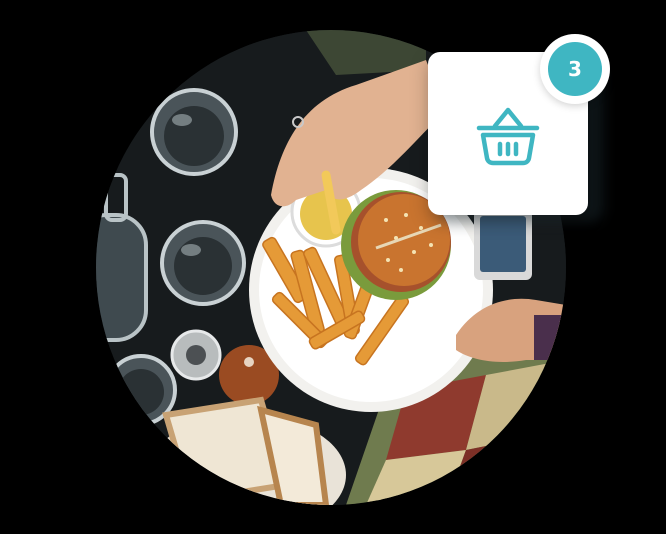 This screenshot has height=534, width=666. Describe the element at coordinates (508, 135) in the screenshot. I see `shopping-basket-icon` at that location.